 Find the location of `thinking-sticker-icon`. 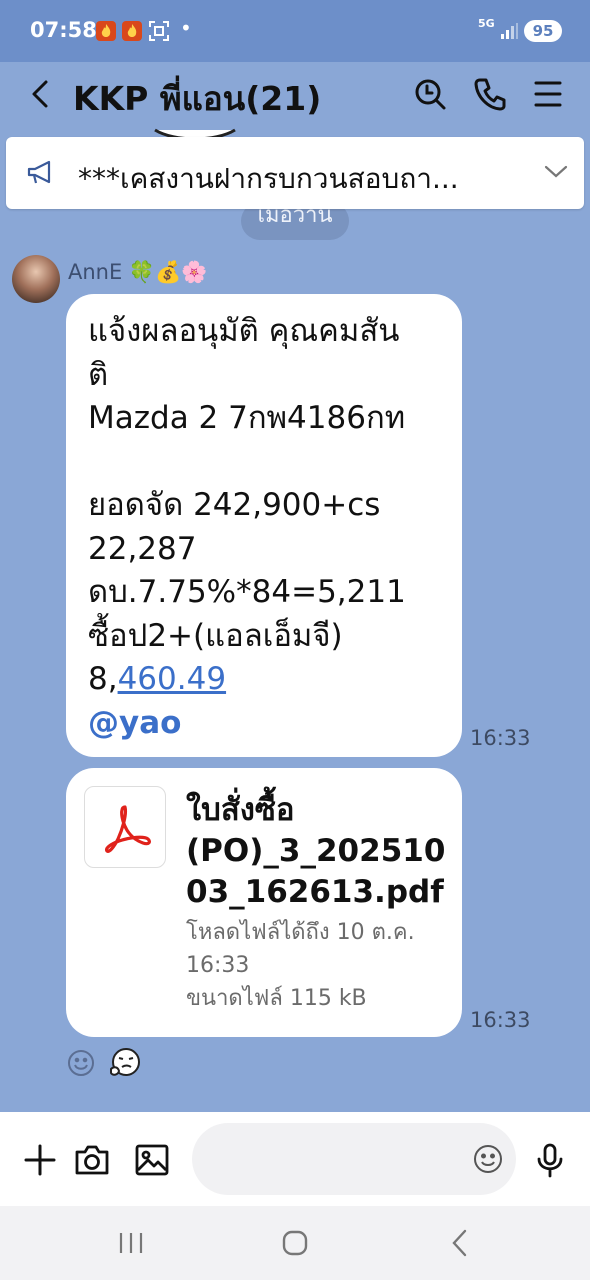

thinking-sticker-icon is located at coordinates (125, 1065).